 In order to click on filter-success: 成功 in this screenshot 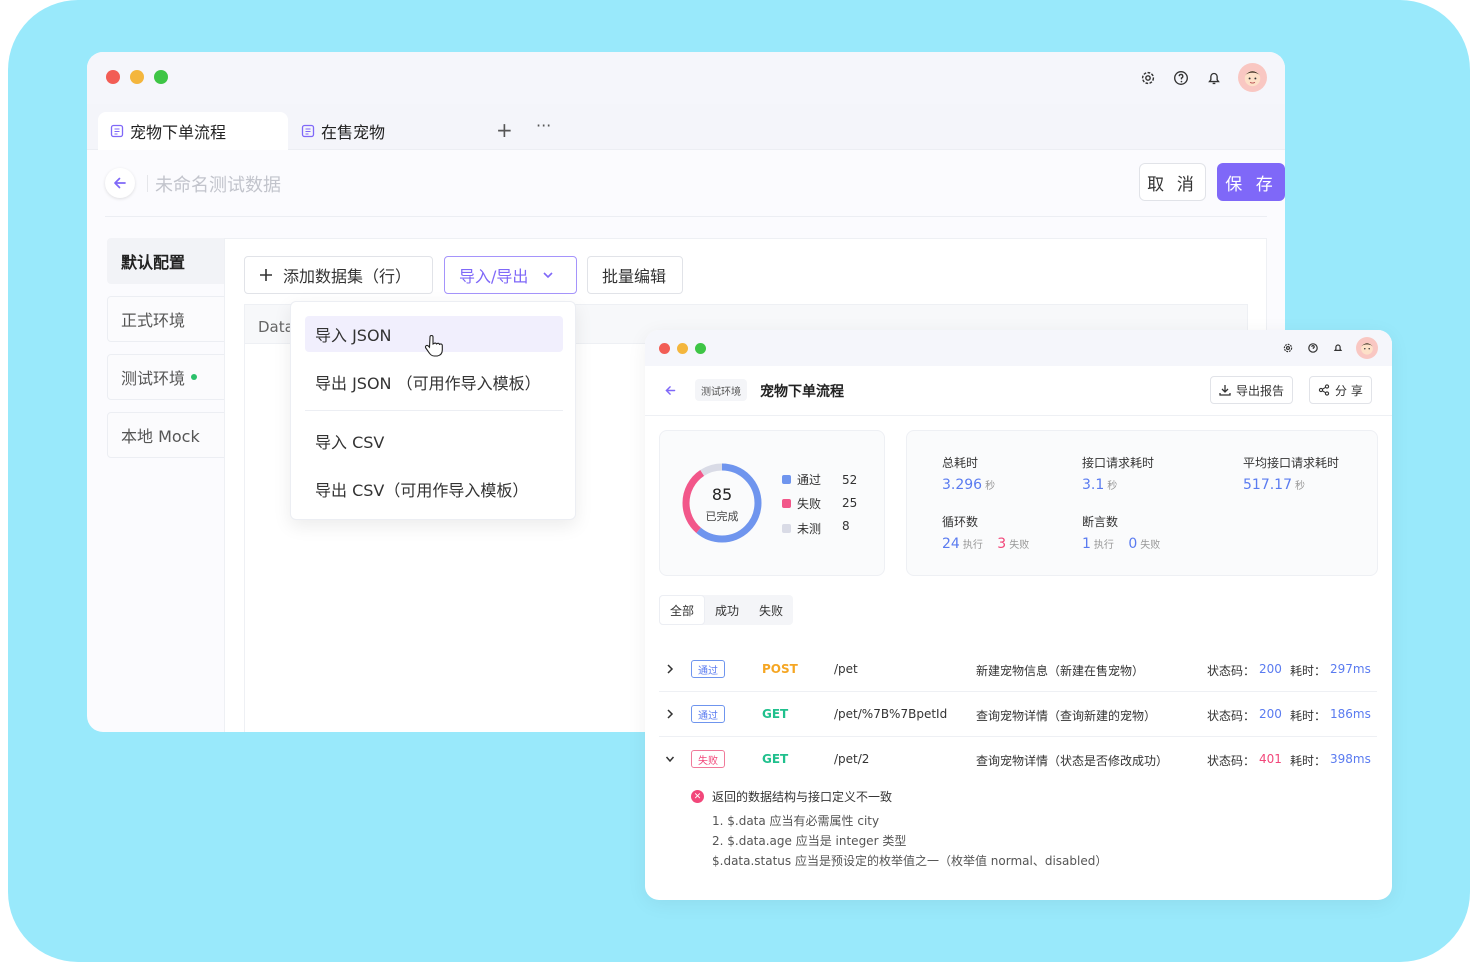, I will do `click(727, 610)`.